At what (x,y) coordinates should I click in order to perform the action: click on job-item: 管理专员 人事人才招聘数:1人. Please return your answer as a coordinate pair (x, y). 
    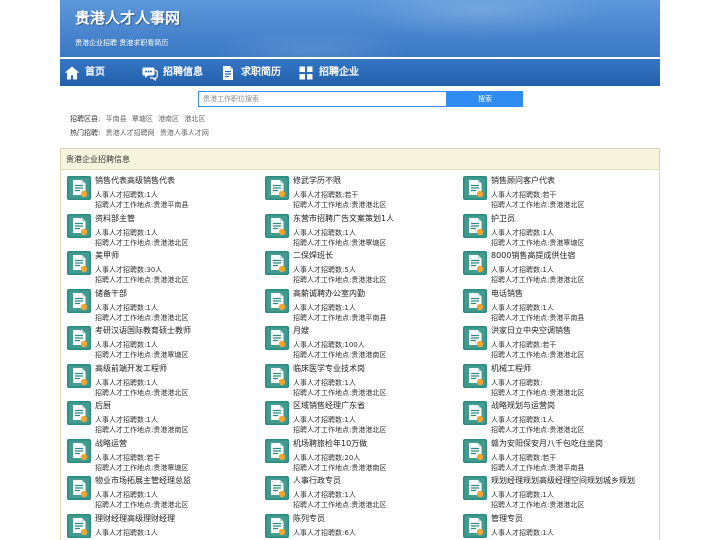
    Looking at the image, I should click on (556, 526).